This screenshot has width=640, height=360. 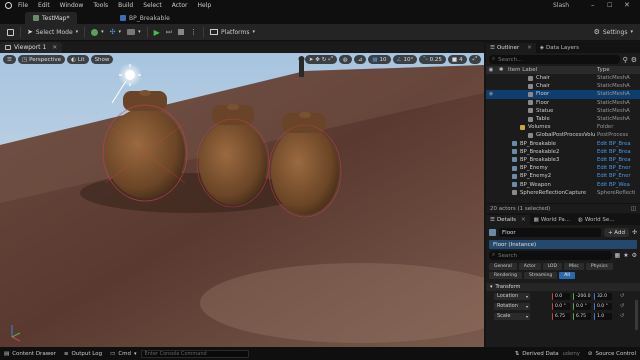 I want to click on details-scrollbar, so click(x=636, y=315).